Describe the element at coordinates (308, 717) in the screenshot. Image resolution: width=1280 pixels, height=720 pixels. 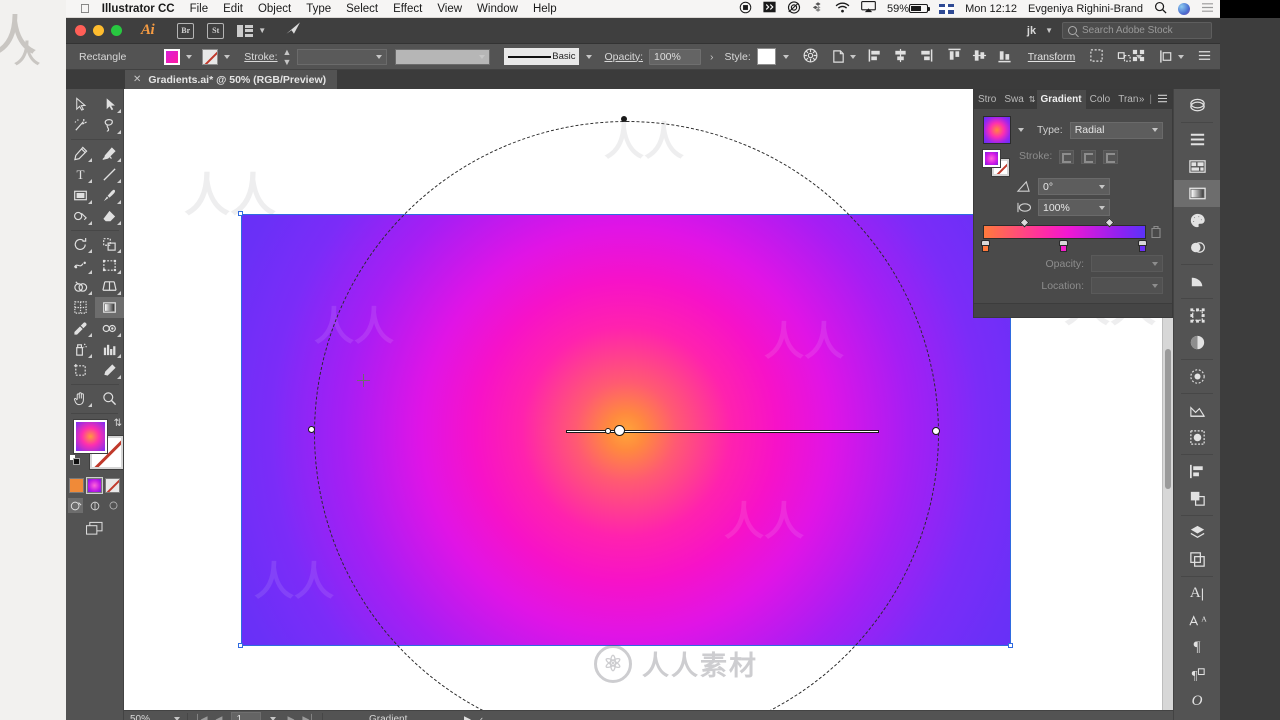
I see `last-artboard-icon: ▶│` at that location.